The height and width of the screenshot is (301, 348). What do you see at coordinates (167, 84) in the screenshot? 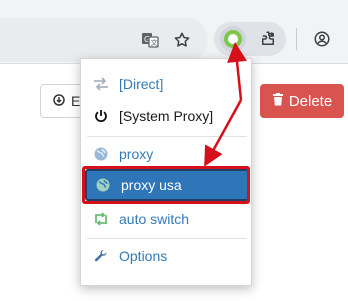
I see `menu-item-direct: [Direct]` at bounding box center [167, 84].